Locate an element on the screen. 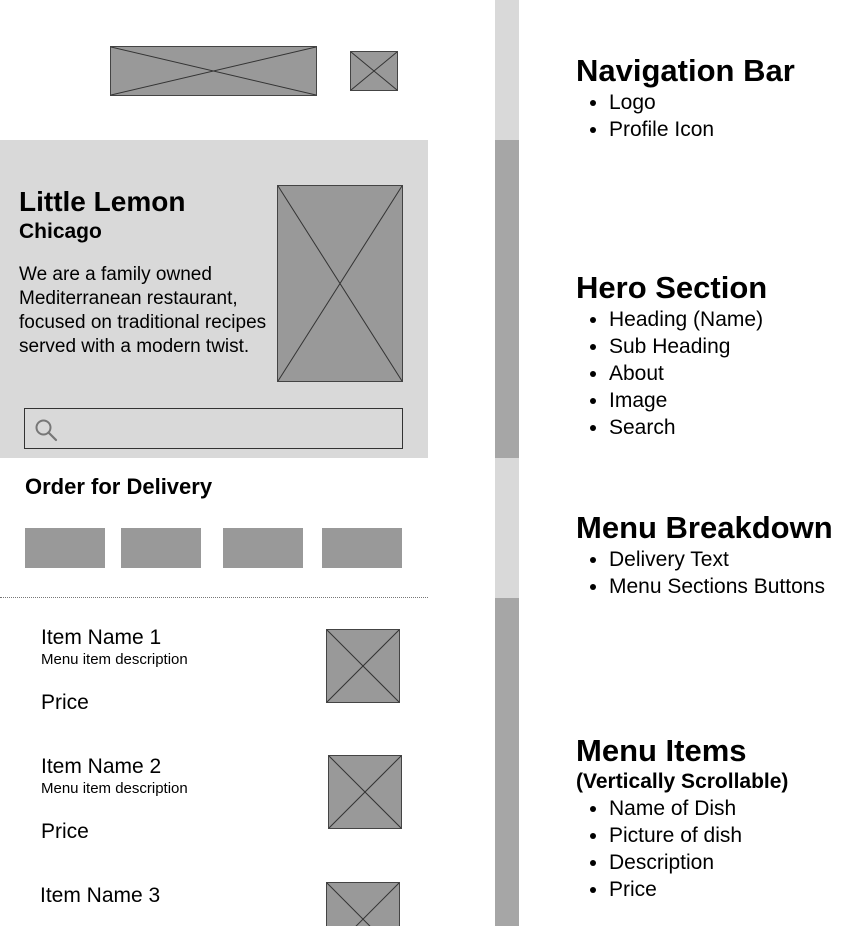 The width and height of the screenshot is (850, 926). item-name: Item Name 1 is located at coordinates (101, 637).